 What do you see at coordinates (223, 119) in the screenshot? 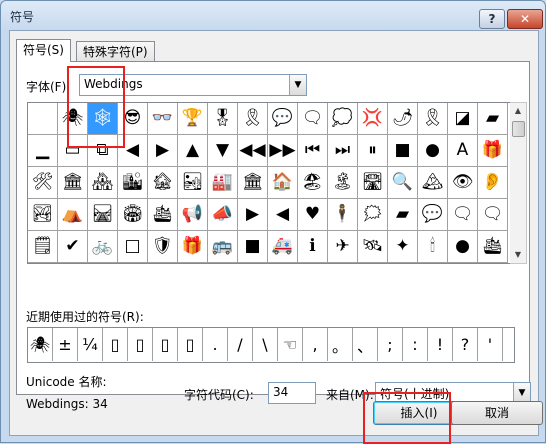
I see `symbol-cell: 🎖` at bounding box center [223, 119].